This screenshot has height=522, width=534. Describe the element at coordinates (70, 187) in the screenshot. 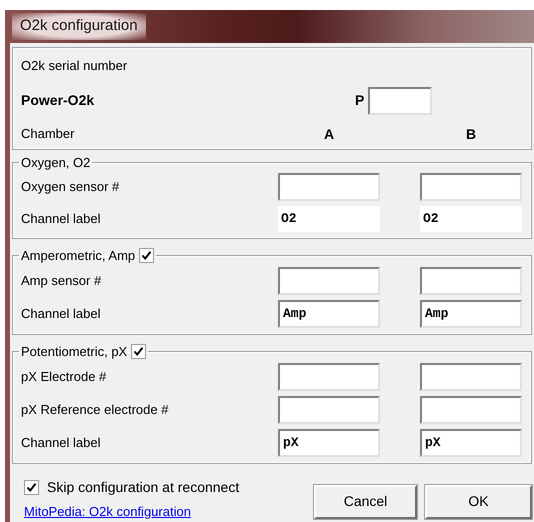

I see `field-label: Oxygen sensor #` at that location.